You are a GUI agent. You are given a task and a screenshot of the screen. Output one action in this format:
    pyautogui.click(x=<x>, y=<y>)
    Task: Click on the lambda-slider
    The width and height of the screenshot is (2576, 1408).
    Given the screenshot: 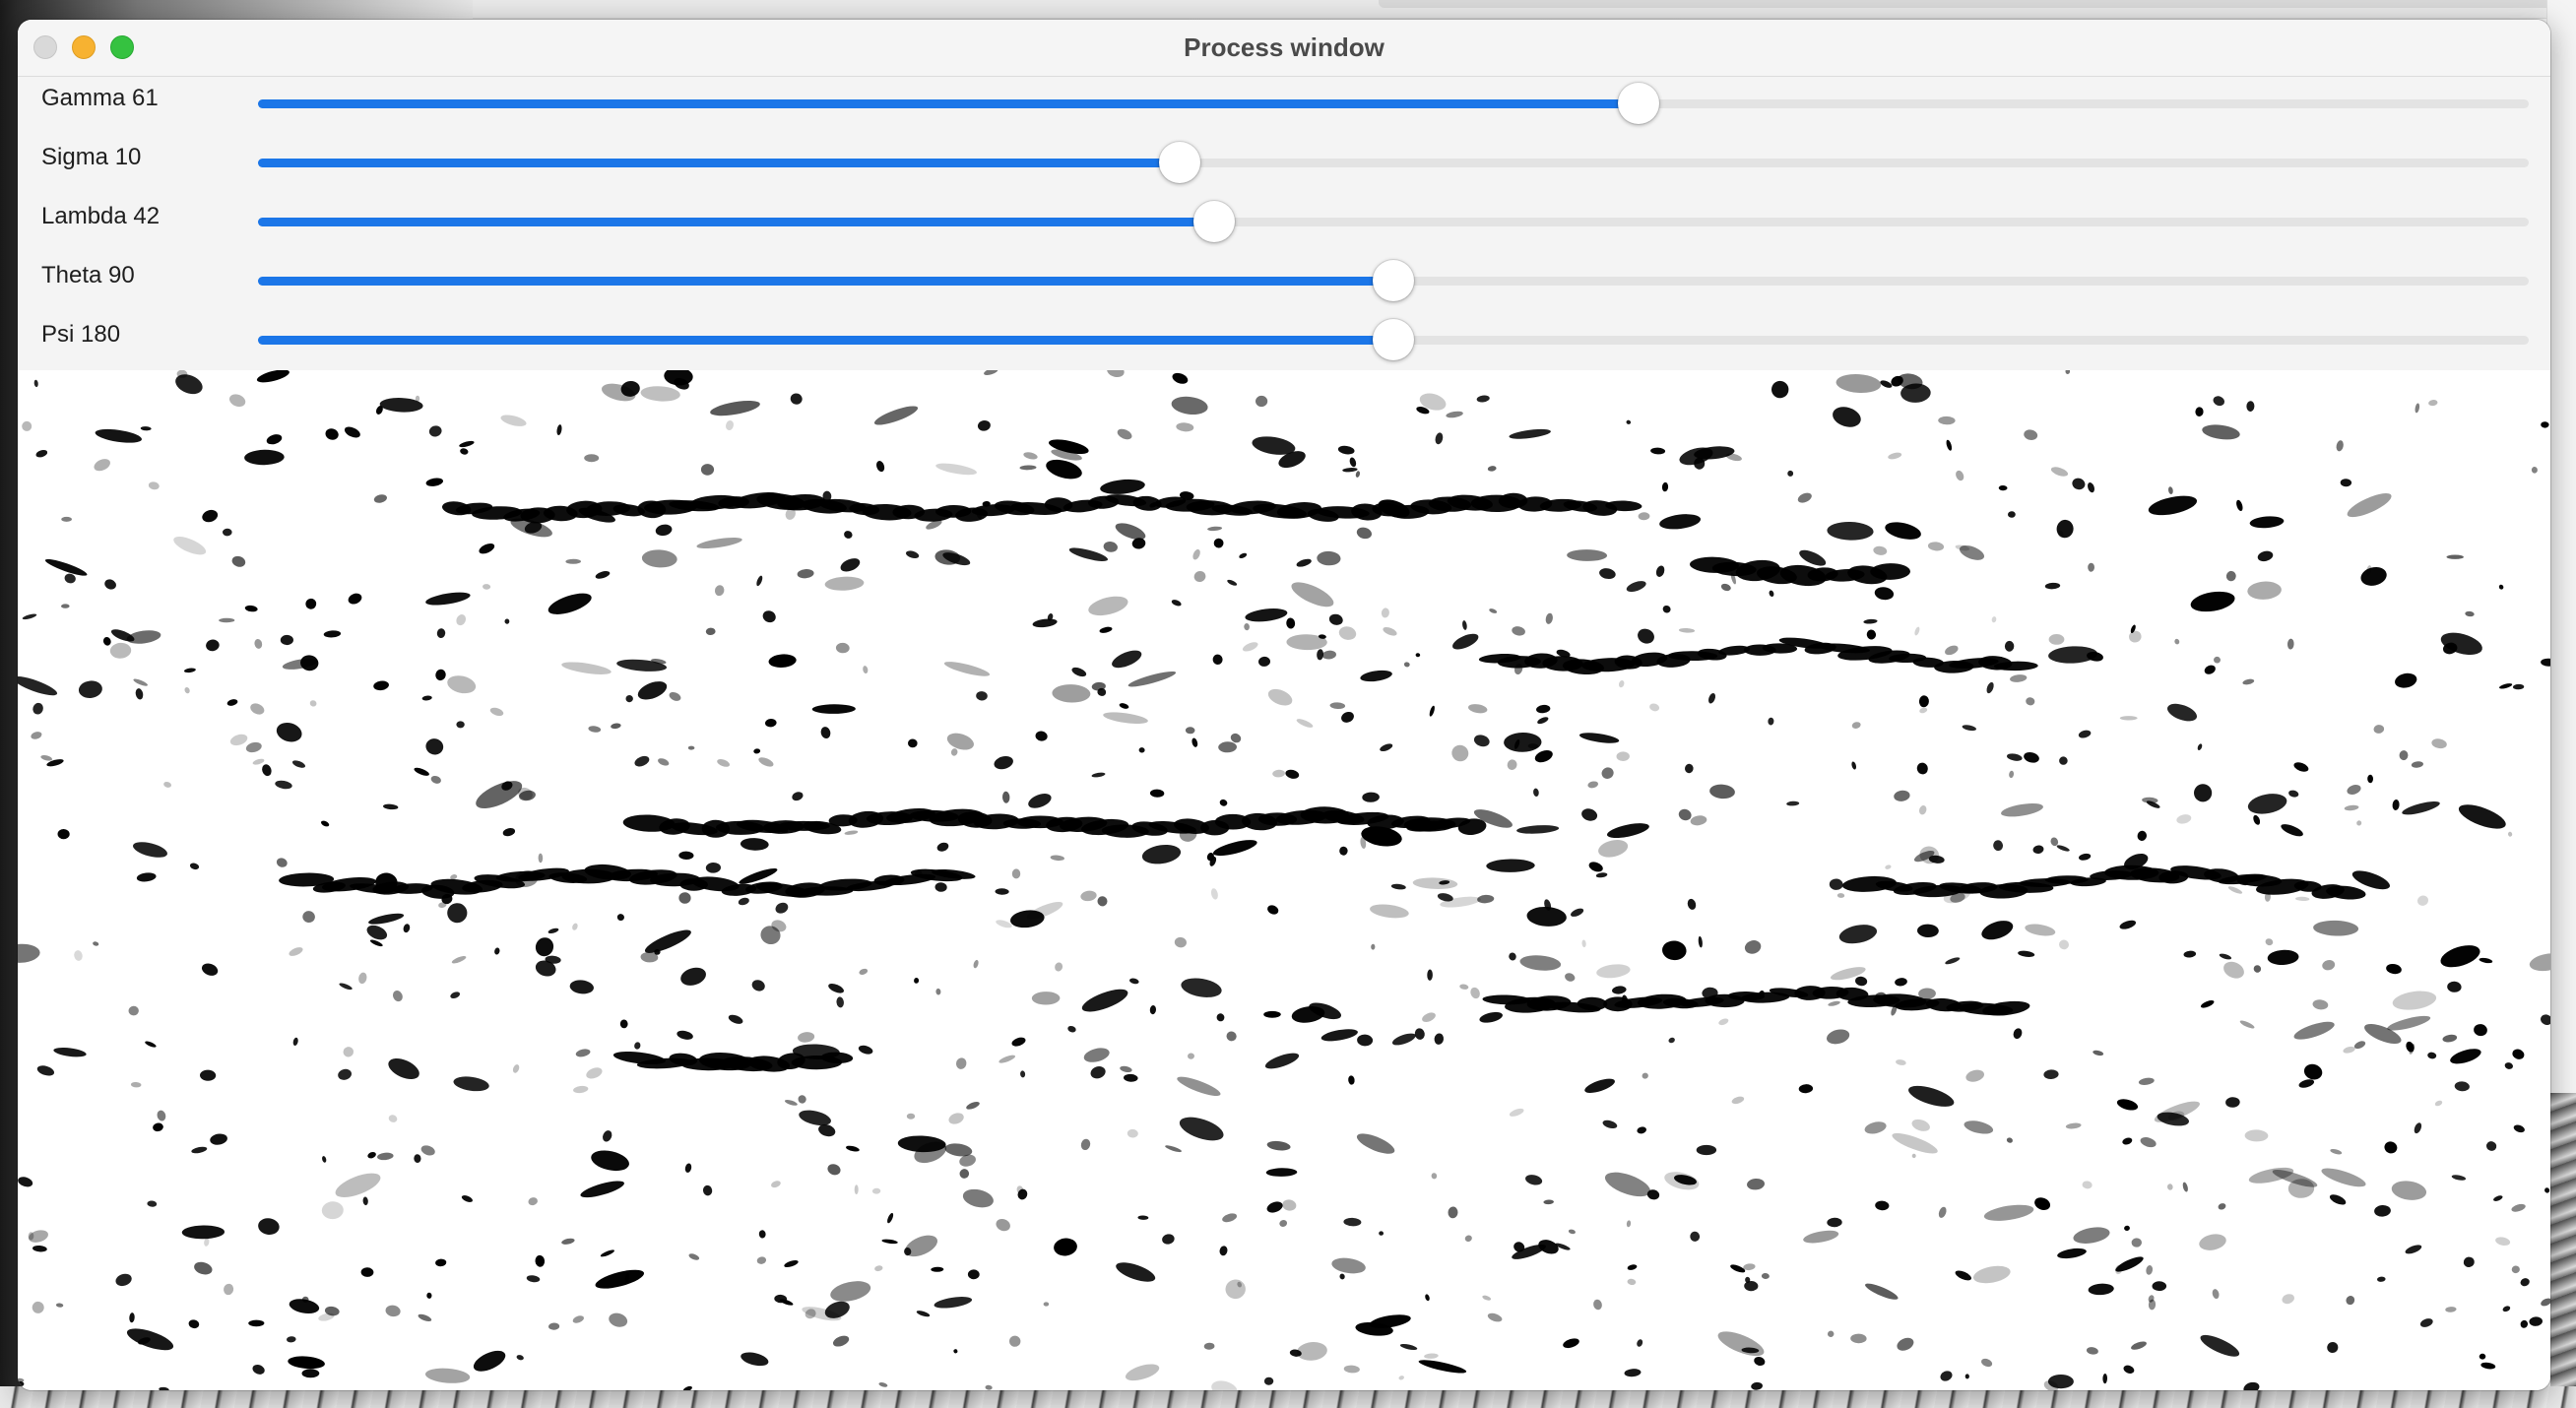 What is the action you would take?
    pyautogui.click(x=1393, y=221)
    